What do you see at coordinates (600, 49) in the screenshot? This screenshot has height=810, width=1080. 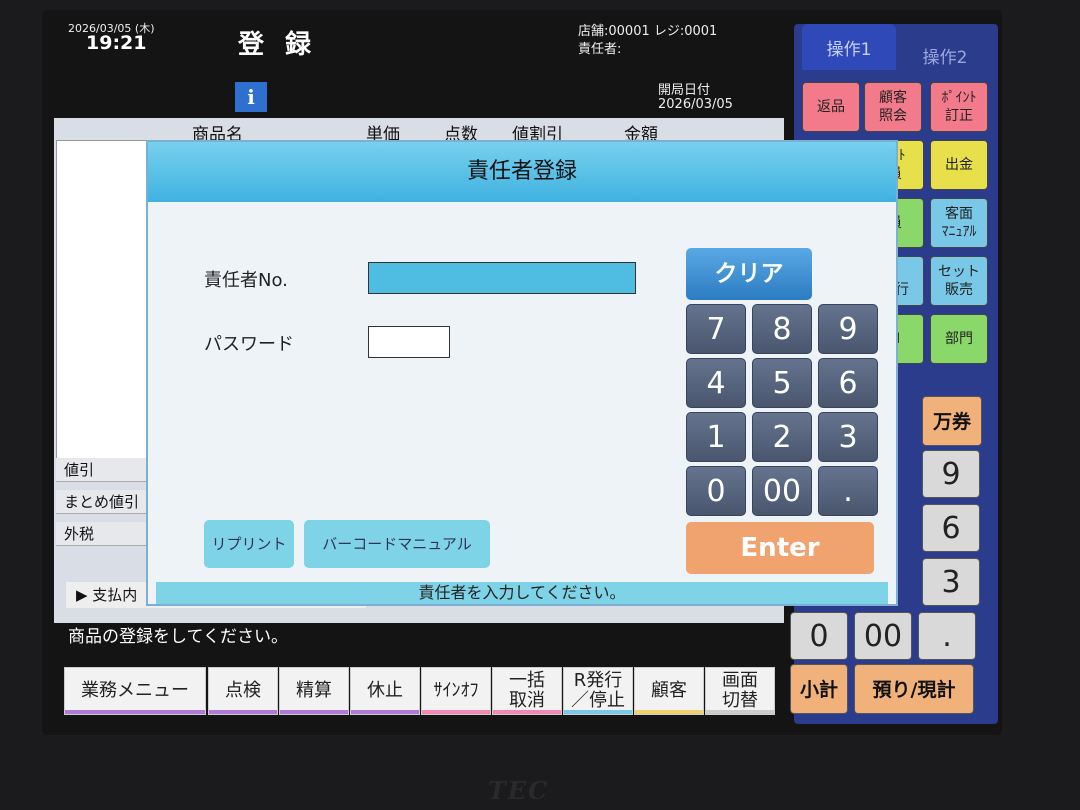 I see `manager-label: 責任者:` at bounding box center [600, 49].